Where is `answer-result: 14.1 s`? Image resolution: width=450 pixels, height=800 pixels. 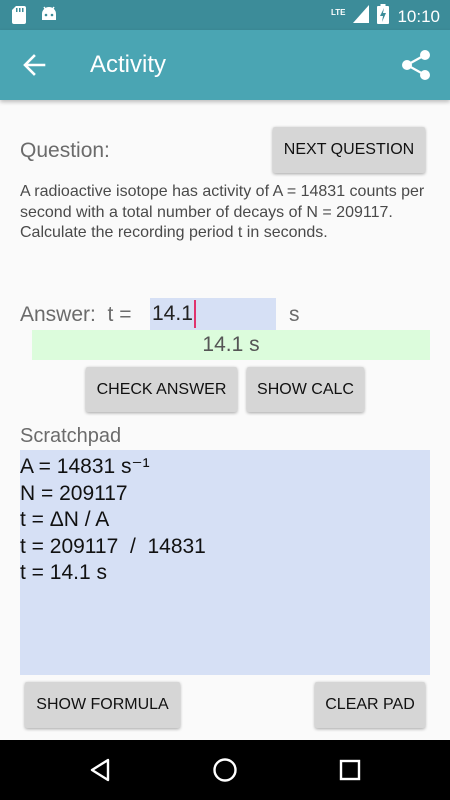
answer-result: 14.1 s is located at coordinates (231, 345).